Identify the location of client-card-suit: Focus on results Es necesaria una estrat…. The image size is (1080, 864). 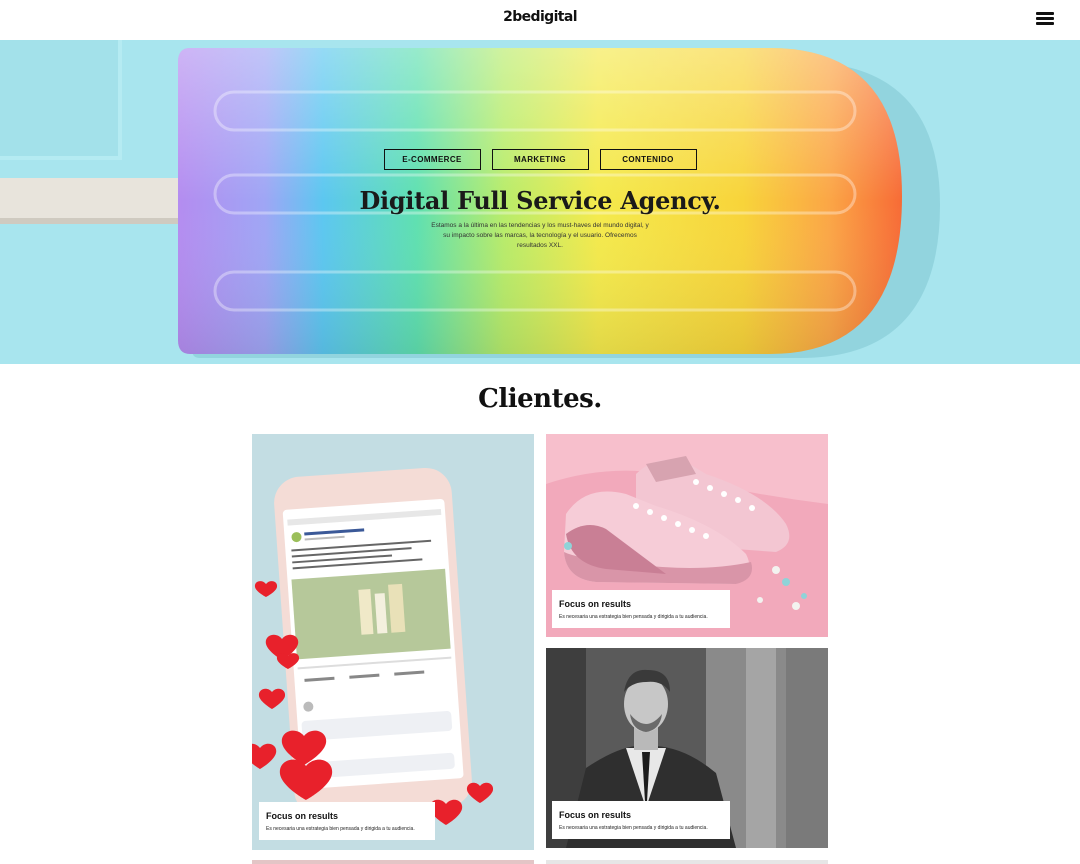
(687, 748).